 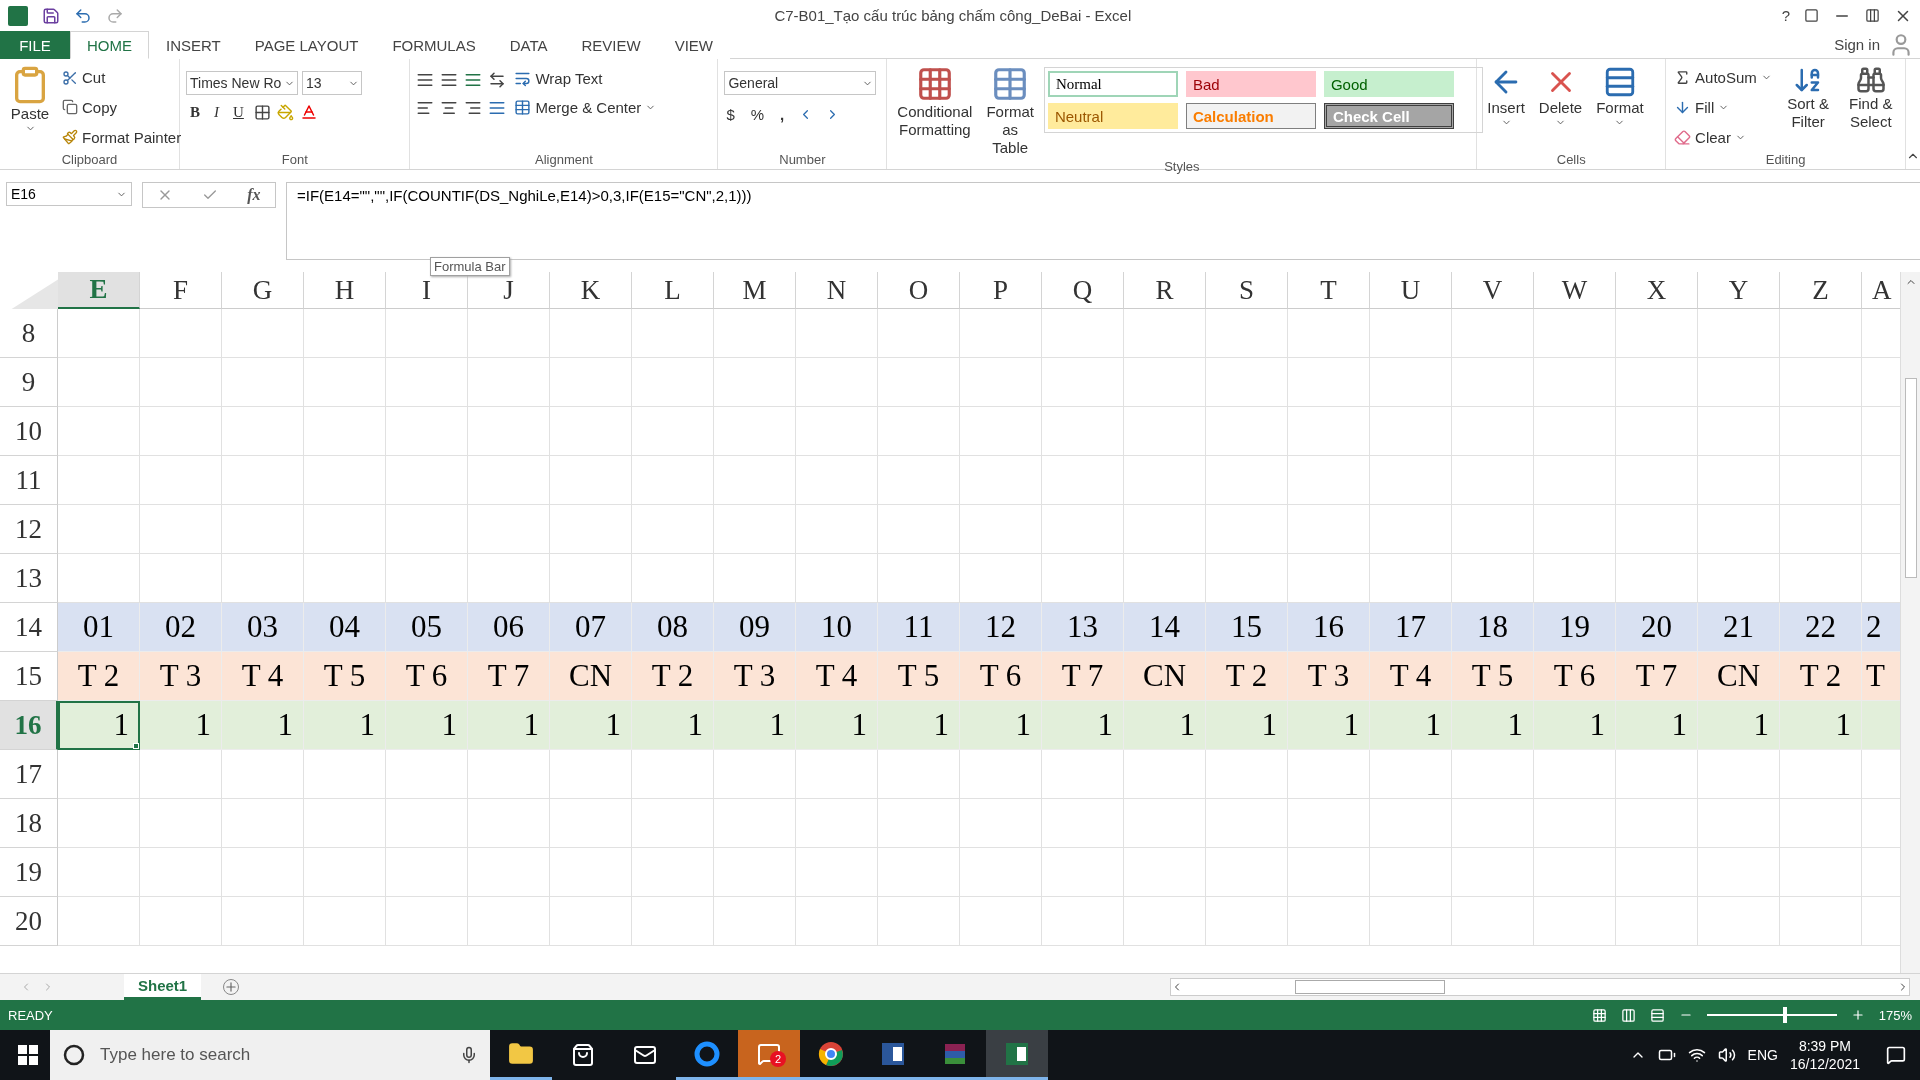 What do you see at coordinates (1540, 987) in the screenshot?
I see `horizontal-scrollbar` at bounding box center [1540, 987].